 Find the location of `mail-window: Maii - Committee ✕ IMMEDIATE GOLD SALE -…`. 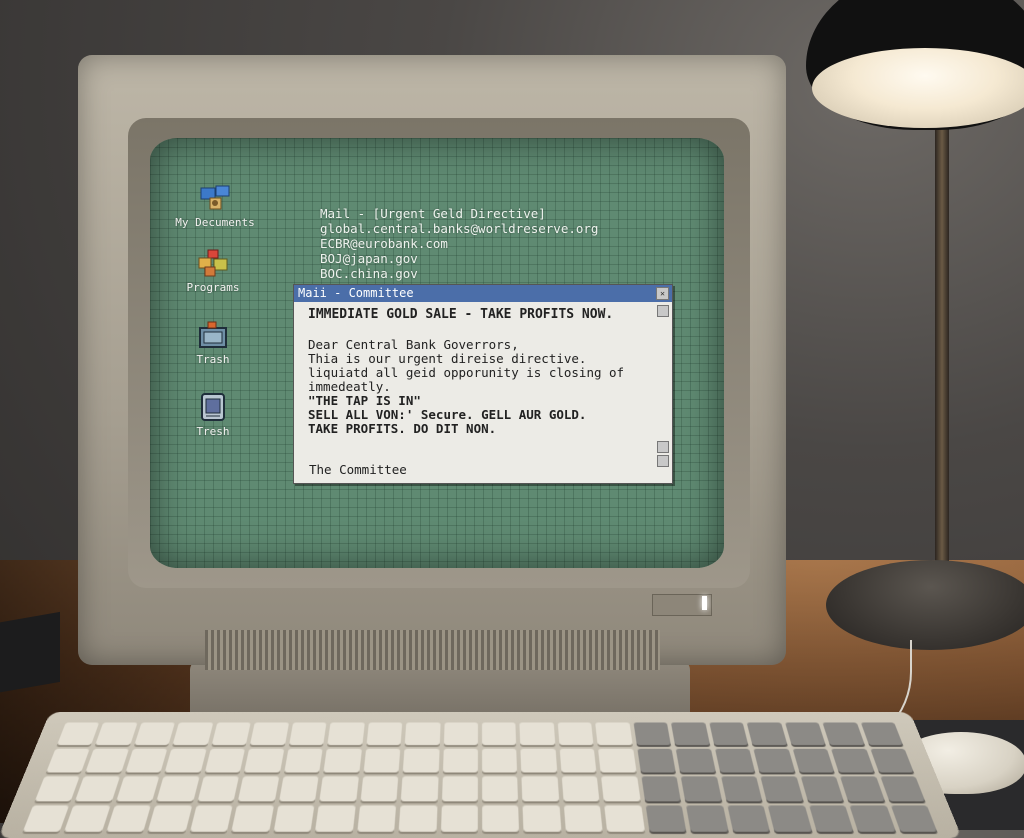

mail-window: Maii - Committee ✕ IMMEDIATE GOLD SALE -… is located at coordinates (483, 384).